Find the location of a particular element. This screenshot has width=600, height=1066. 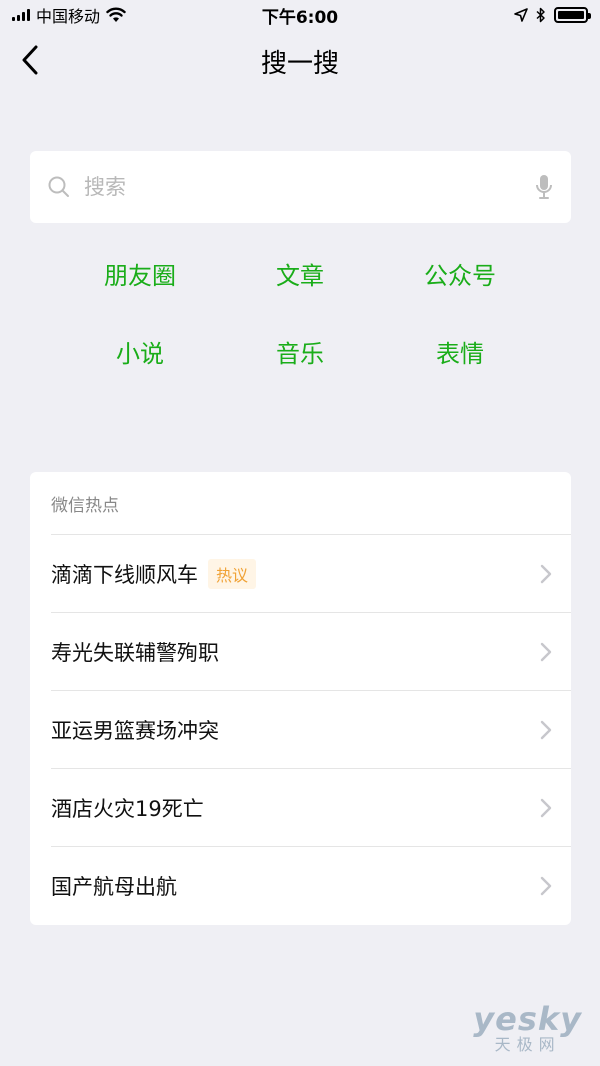

hot-topic-row: 寿光失联辅警殉职 is located at coordinates (311, 651).